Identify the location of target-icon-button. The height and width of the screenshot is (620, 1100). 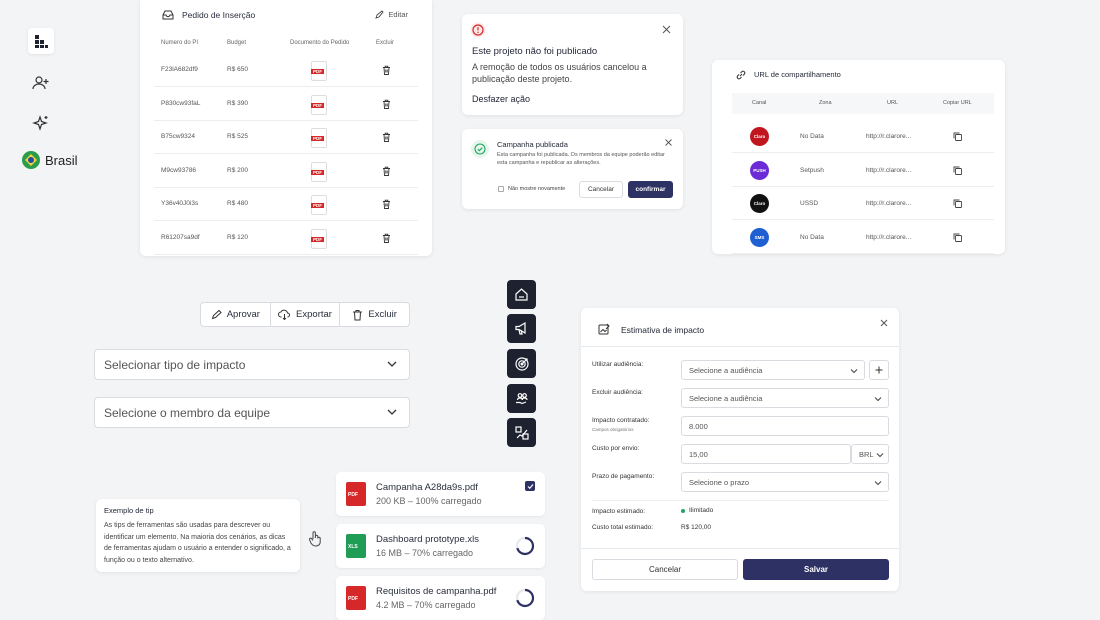
(521, 363).